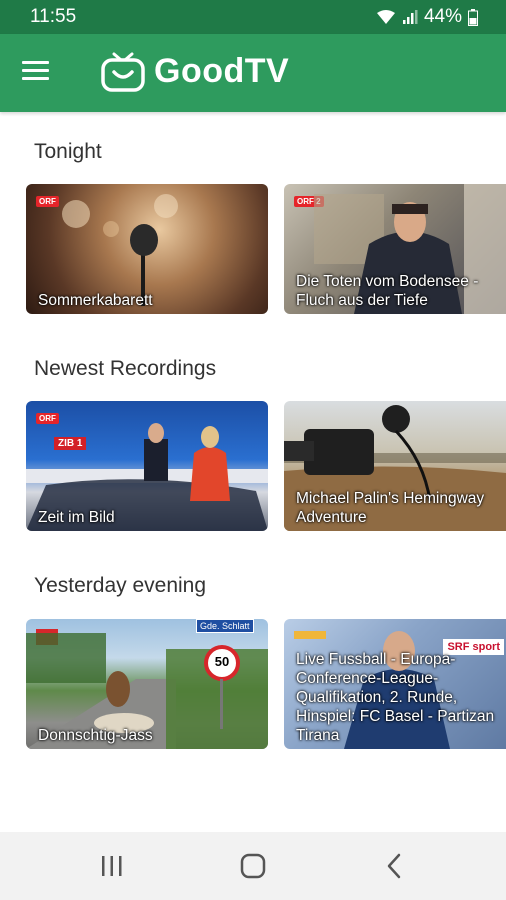  I want to click on card-label: Sommerkabarett, so click(95, 300).